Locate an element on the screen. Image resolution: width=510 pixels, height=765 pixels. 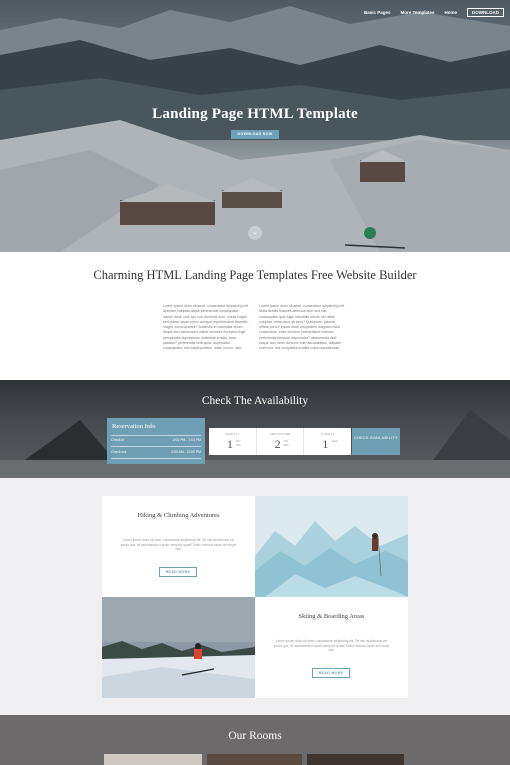
departure-sub: Oct Mon is located at coordinates (286, 443).